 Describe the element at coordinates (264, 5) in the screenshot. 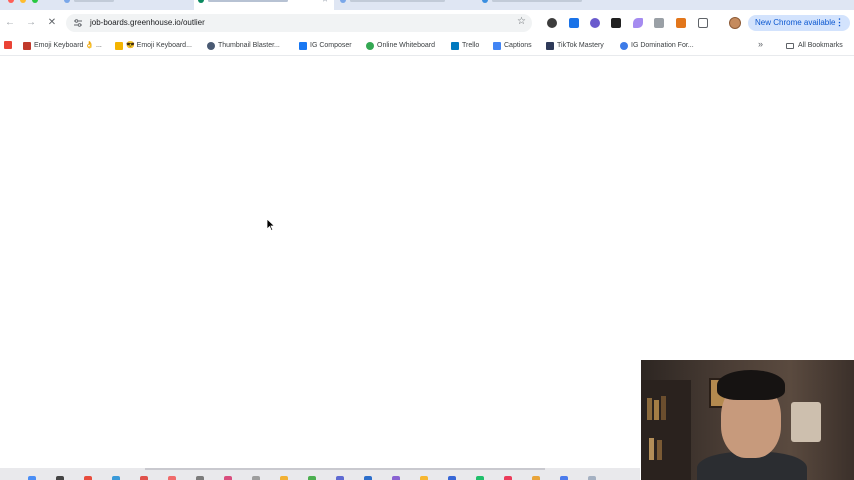

I see `tab-greenhouse-active: ✕` at that location.